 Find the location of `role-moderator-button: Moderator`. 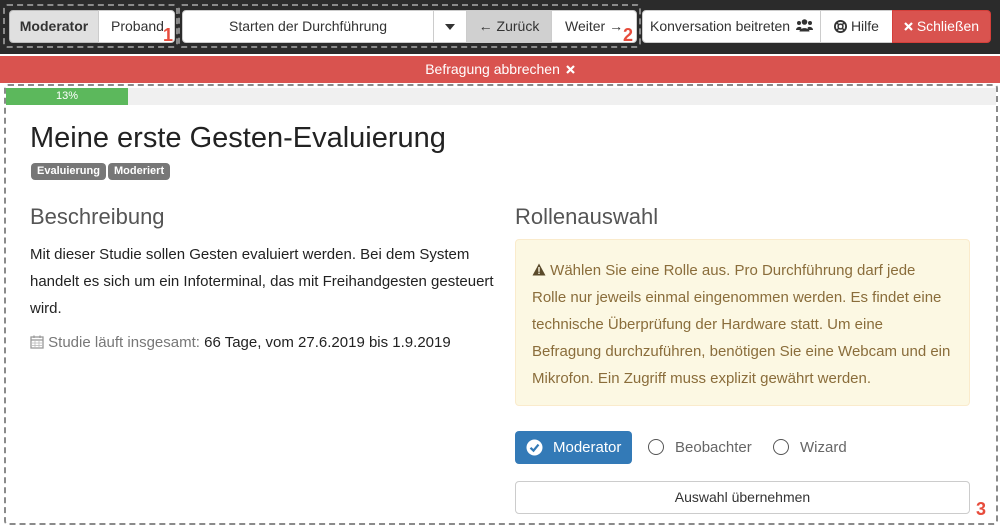

role-moderator-button: Moderator is located at coordinates (54, 26).